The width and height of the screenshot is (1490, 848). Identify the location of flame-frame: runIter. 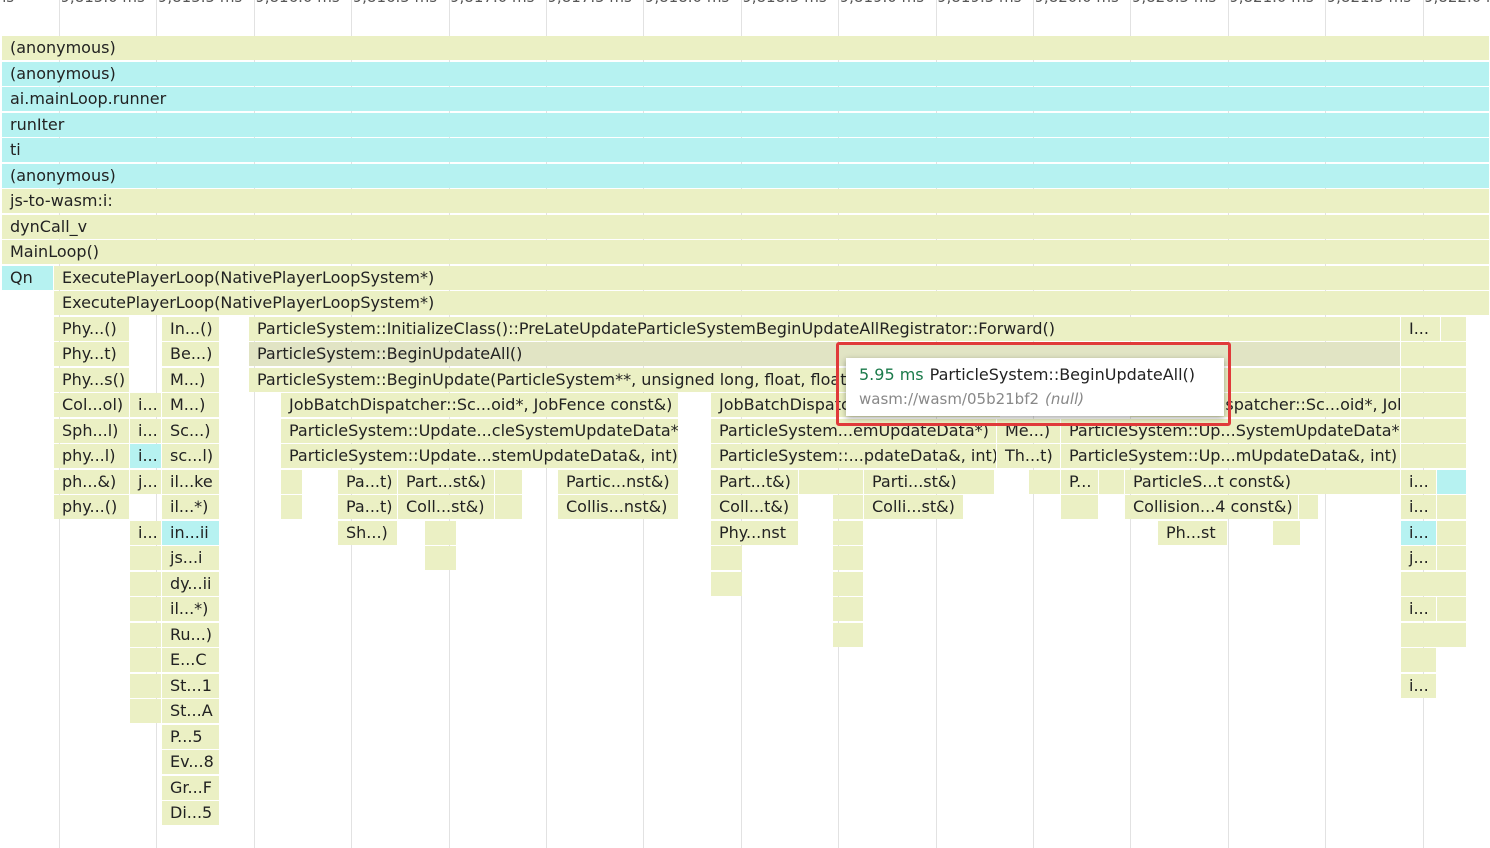
(746, 125).